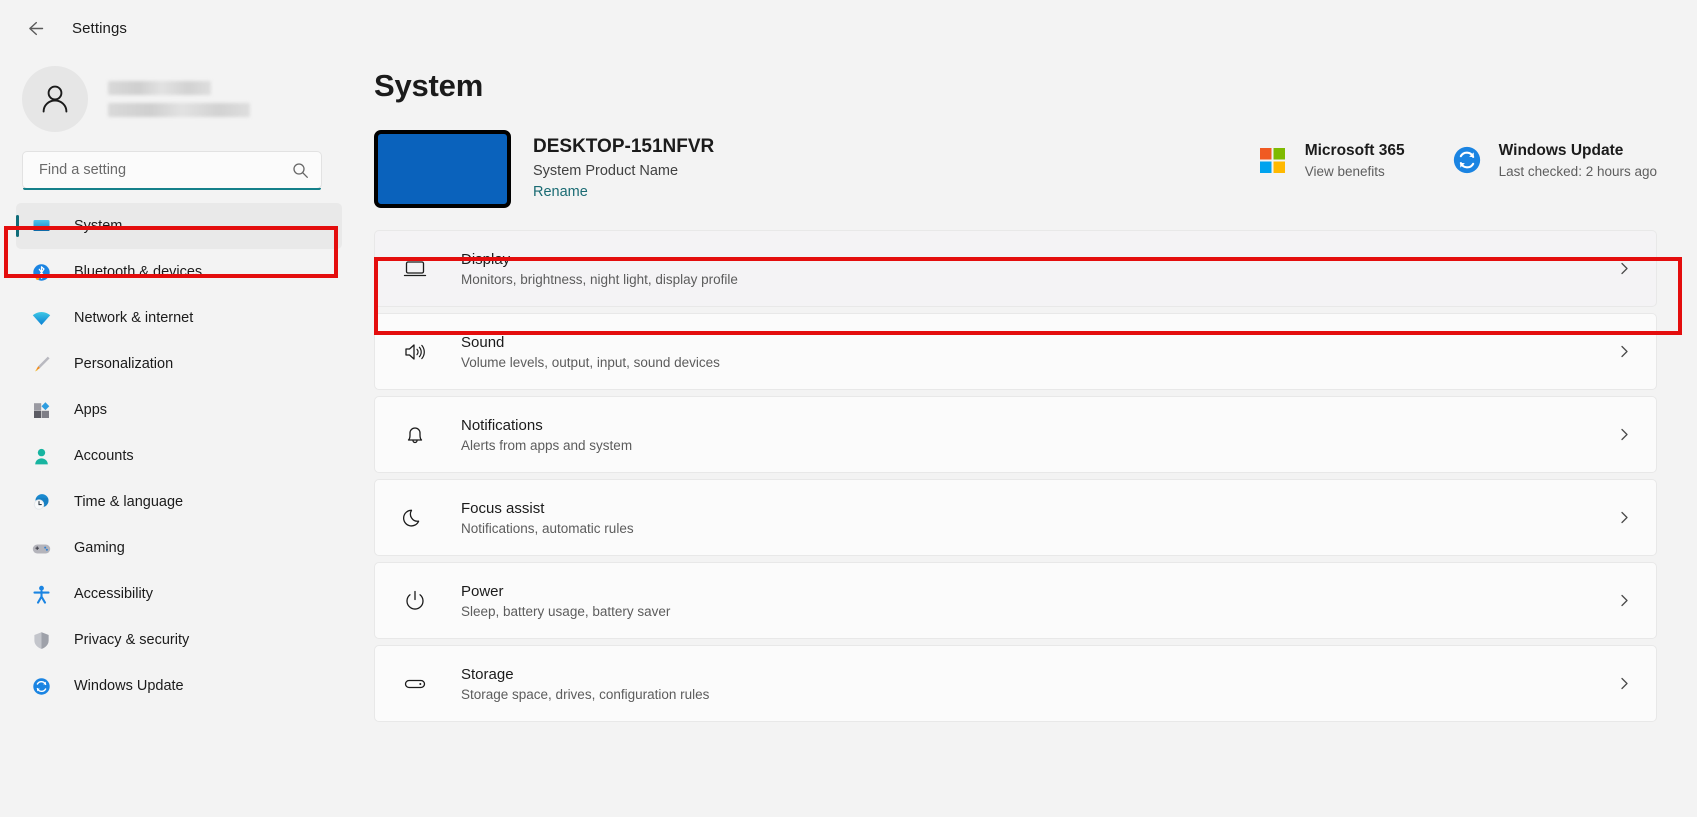  What do you see at coordinates (124, 364) in the screenshot?
I see `sidebar-item-label: Personalization` at bounding box center [124, 364].